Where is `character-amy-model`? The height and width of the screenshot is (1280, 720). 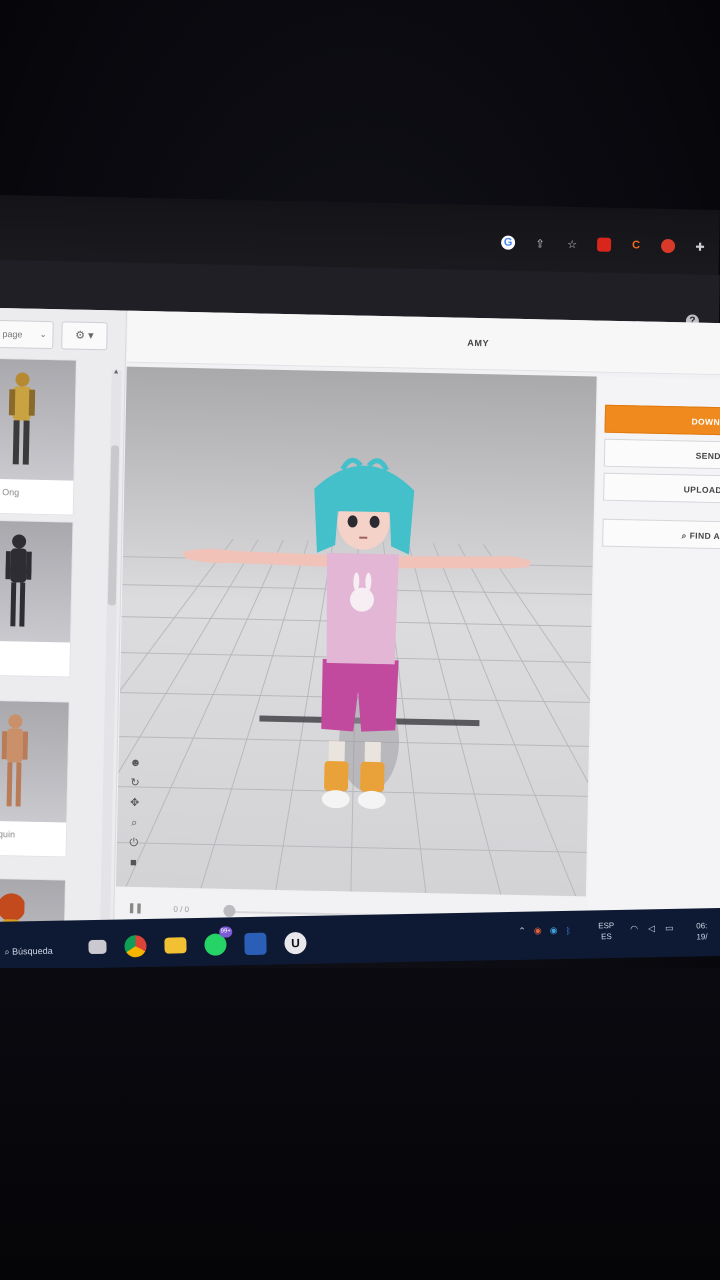 character-amy-model is located at coordinates (356, 633).